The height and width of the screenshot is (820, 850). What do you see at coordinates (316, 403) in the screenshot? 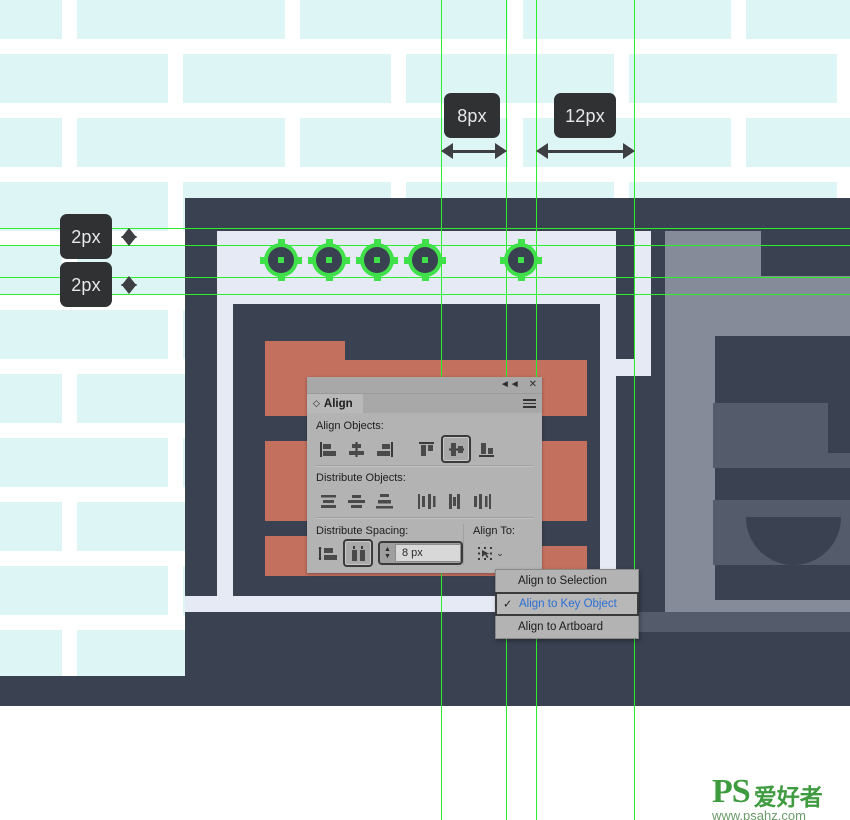
I see `grip-diamond-icon: ◇` at bounding box center [316, 403].